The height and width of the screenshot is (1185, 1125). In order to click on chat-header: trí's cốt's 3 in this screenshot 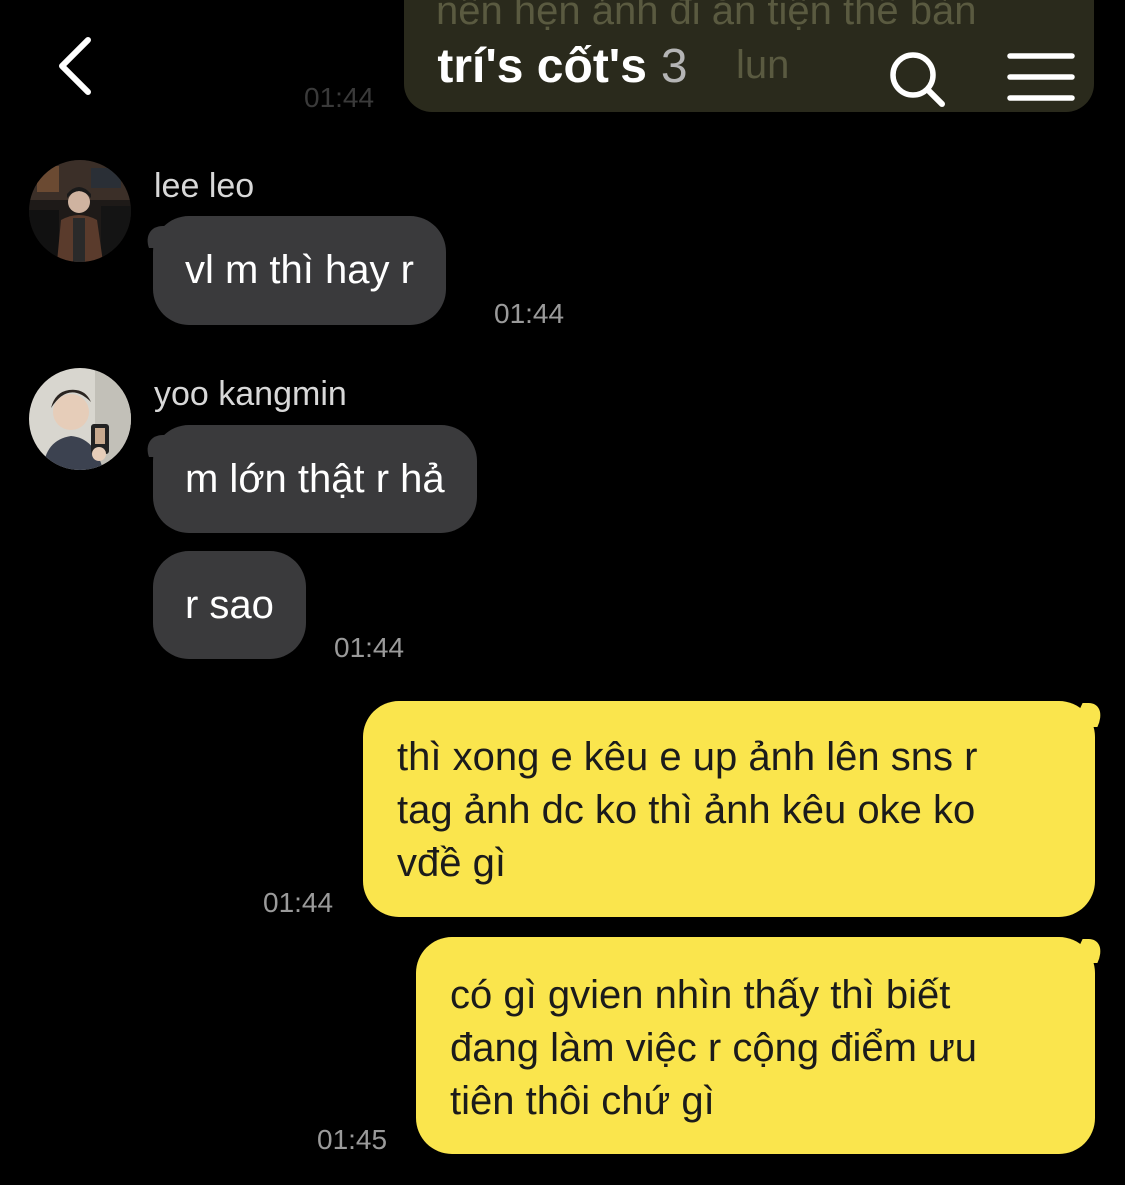, I will do `click(562, 65)`.